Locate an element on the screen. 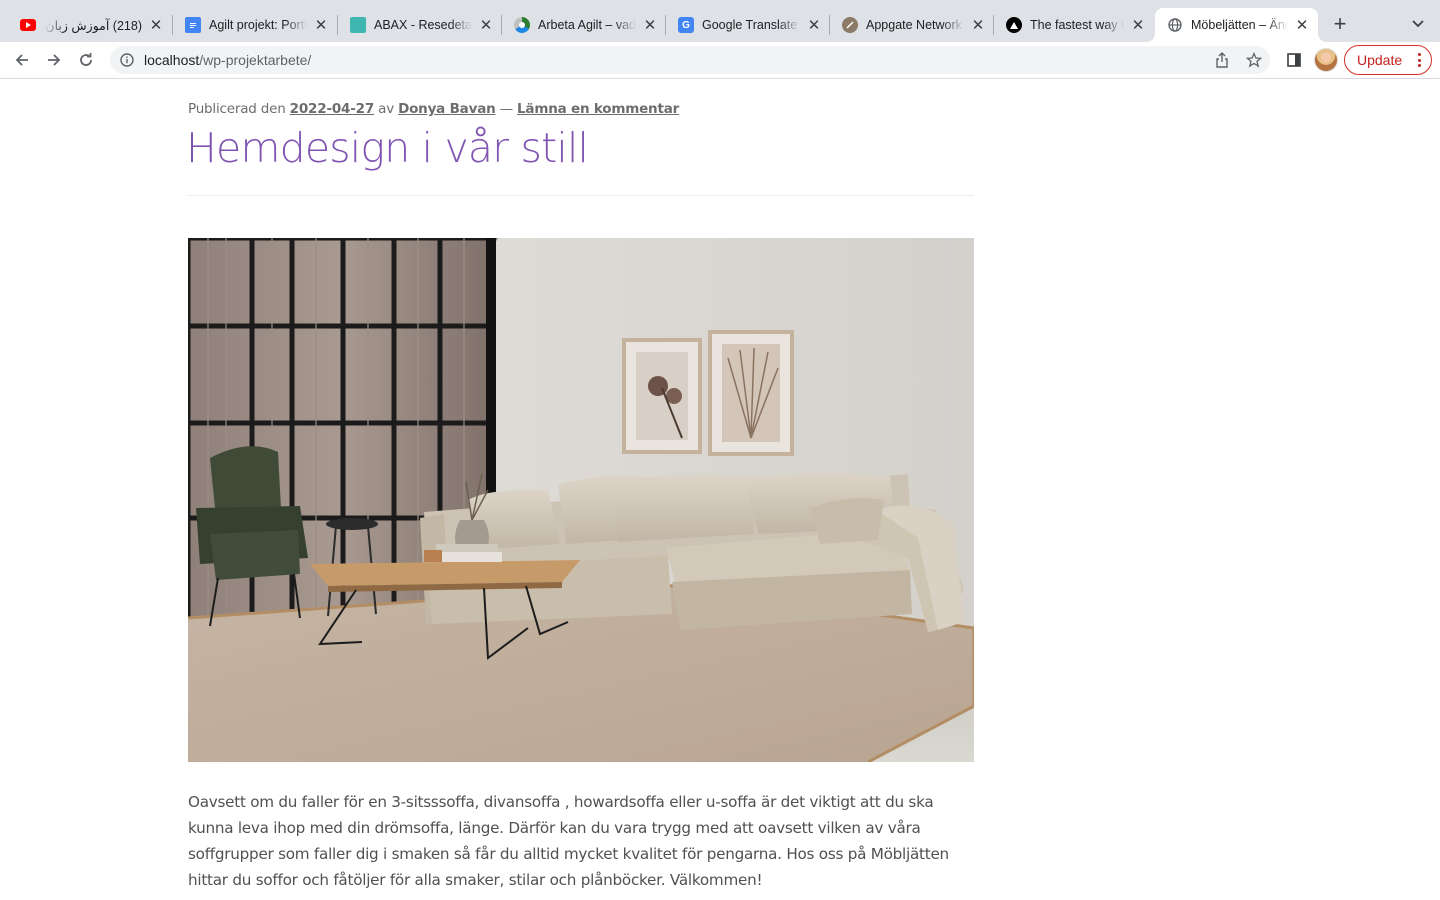 The height and width of the screenshot is (900, 1440). post-date-link: 2022-04-27 is located at coordinates (332, 109).